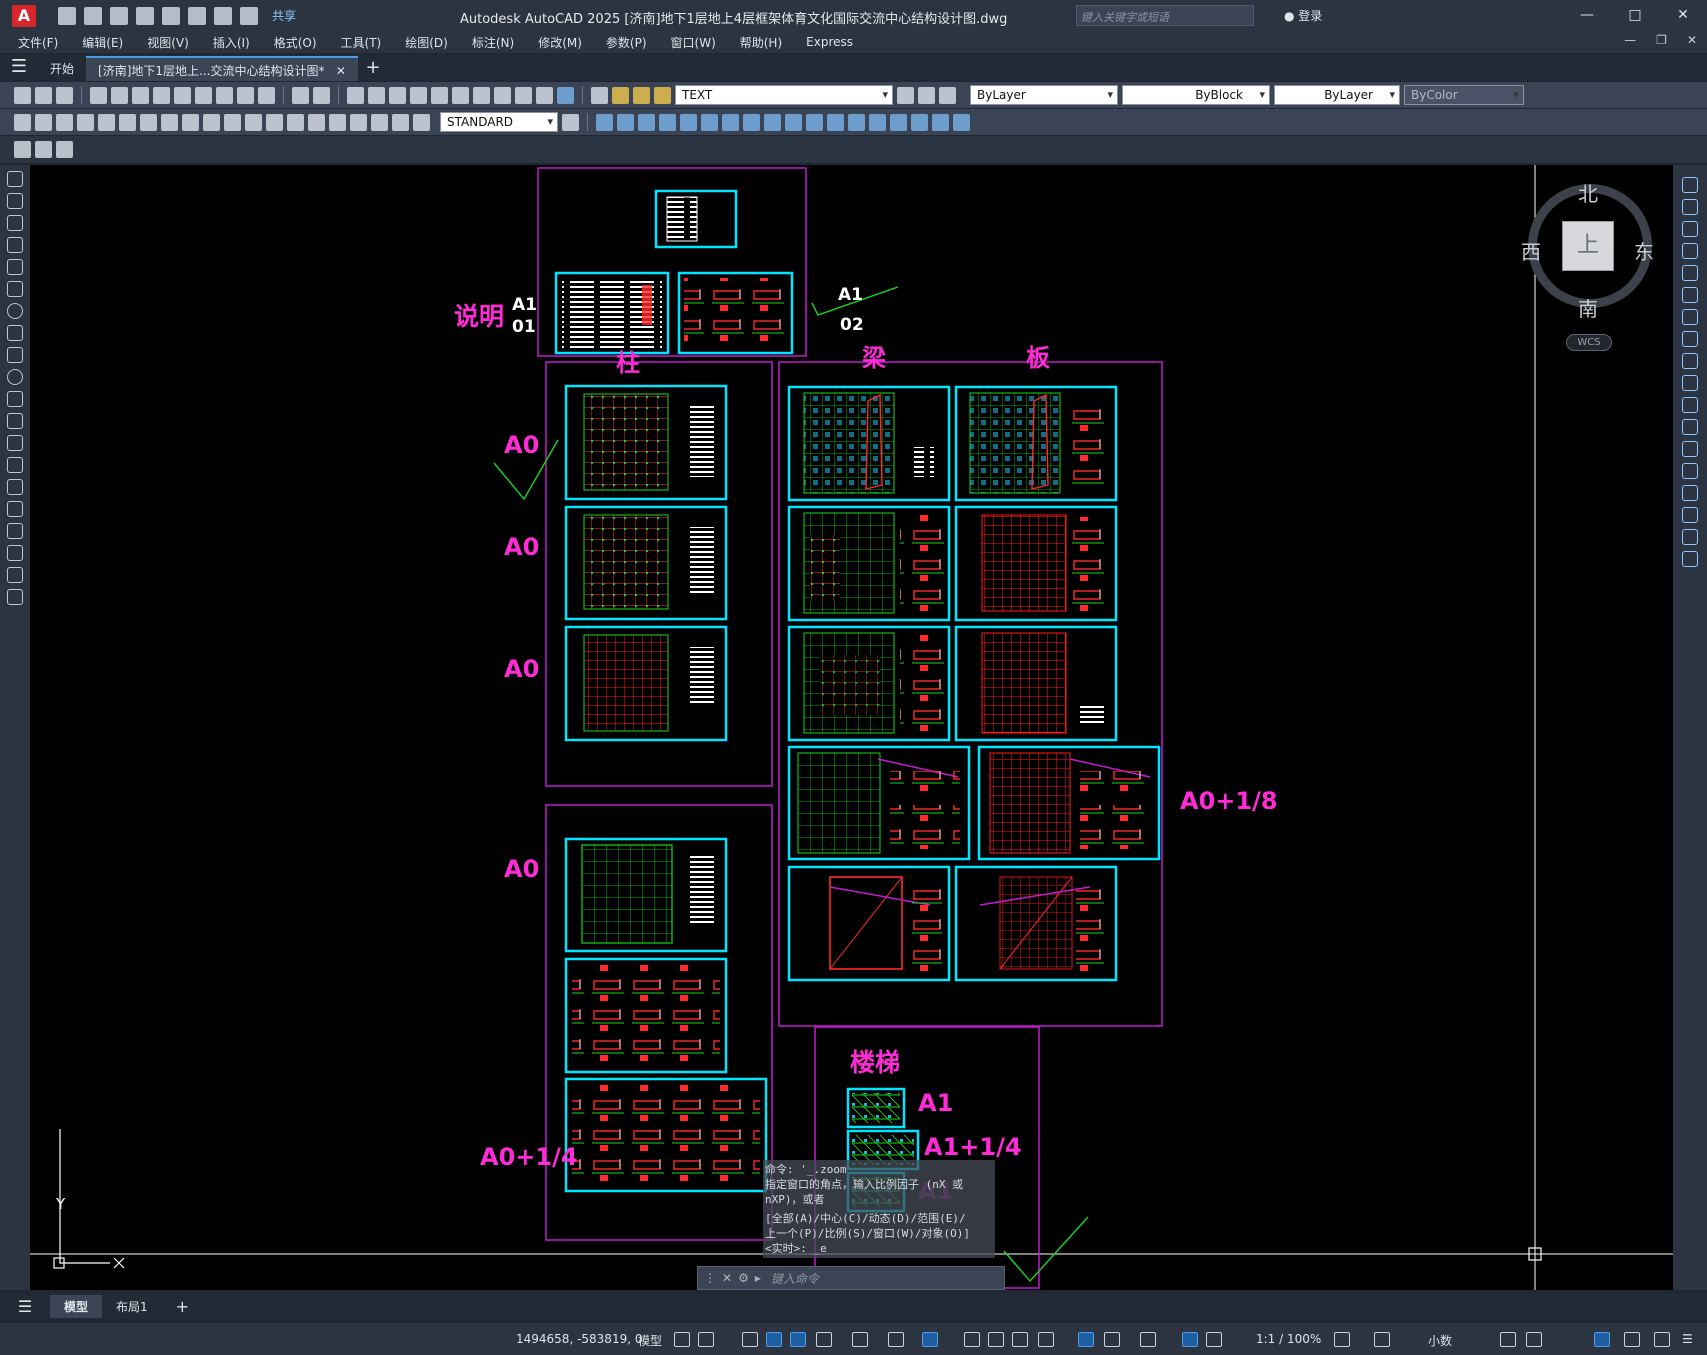 The image size is (1707, 1355). What do you see at coordinates (22, 149) in the screenshot?
I see `edit-text-icon` at bounding box center [22, 149].